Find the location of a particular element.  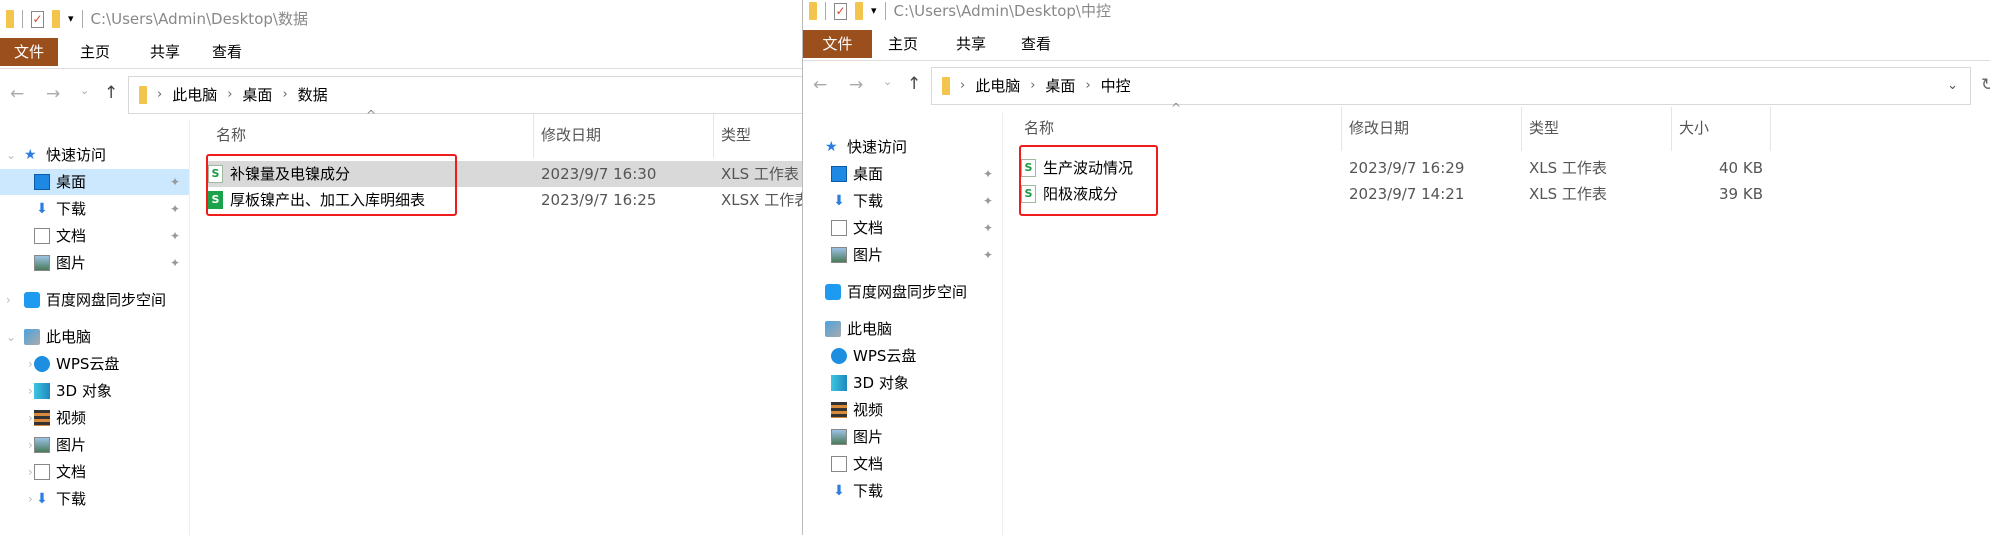

nav-item-pc: 此电脑 is located at coordinates (902, 329).